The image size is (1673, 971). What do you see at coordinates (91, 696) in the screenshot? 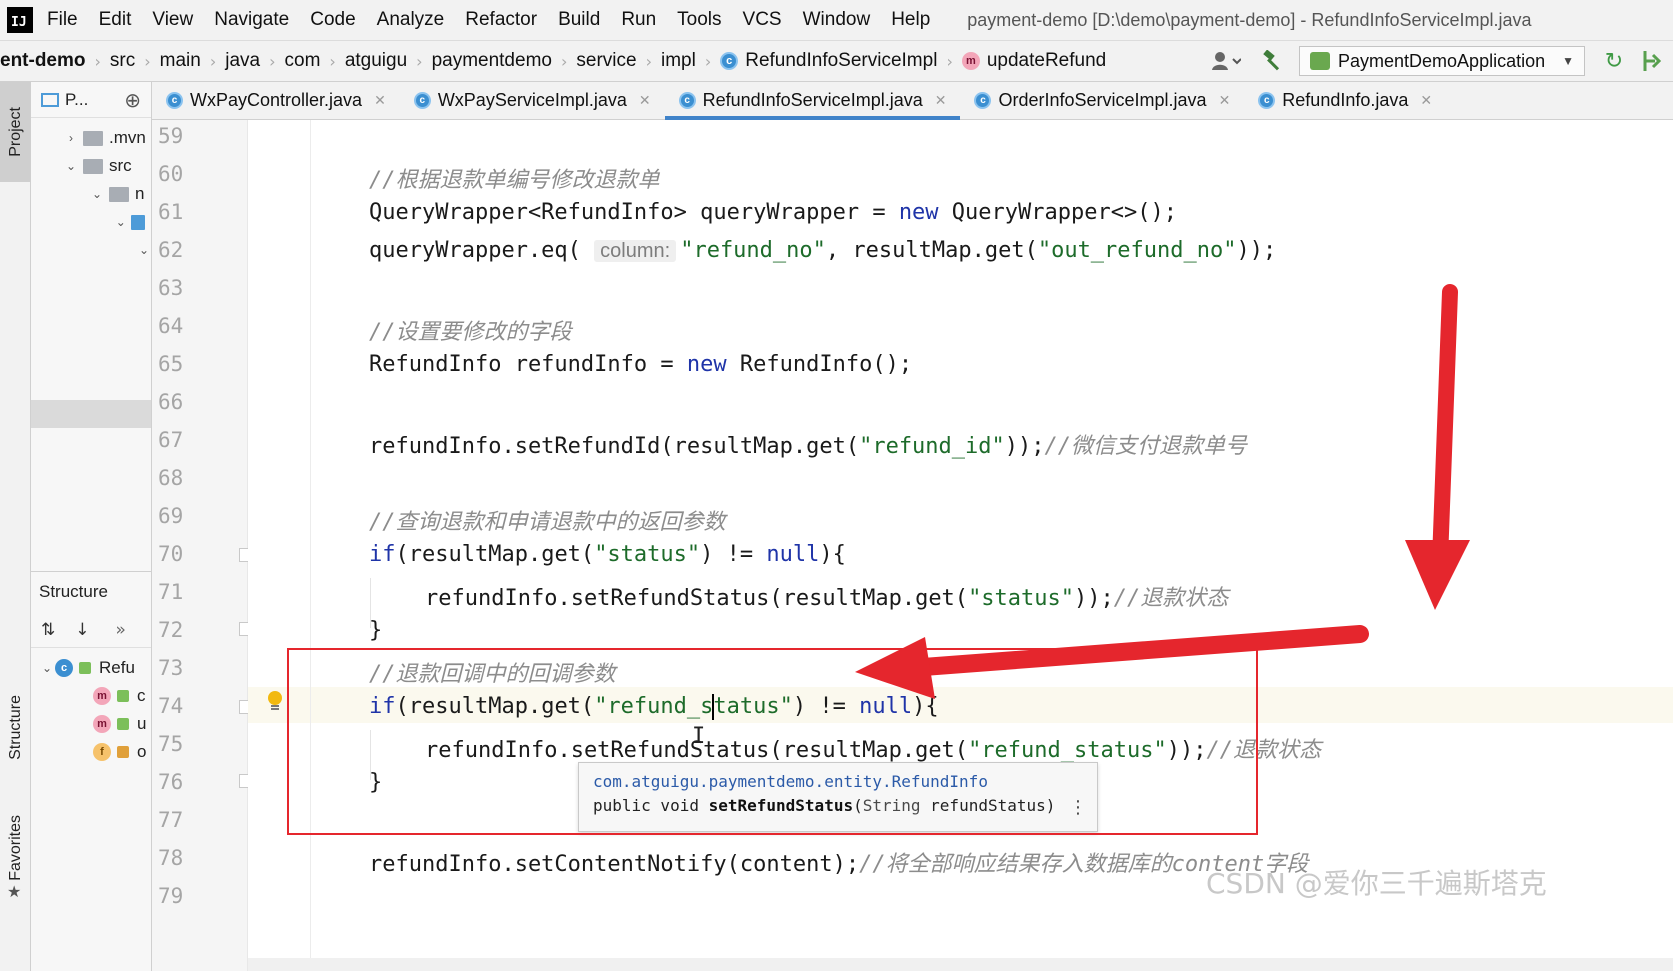
I see `structure-item-method: m c` at bounding box center [91, 696].